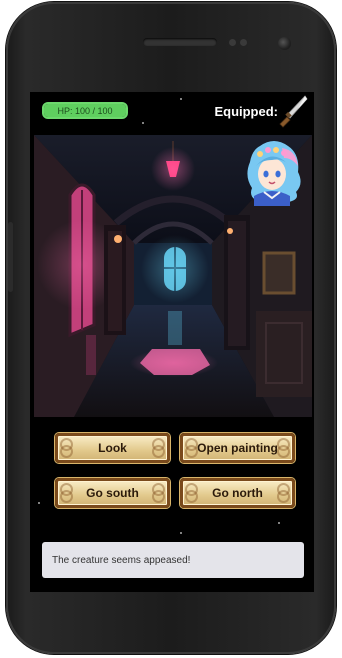  What do you see at coordinates (180, 42) in the screenshot?
I see `phone-speaker` at bounding box center [180, 42].